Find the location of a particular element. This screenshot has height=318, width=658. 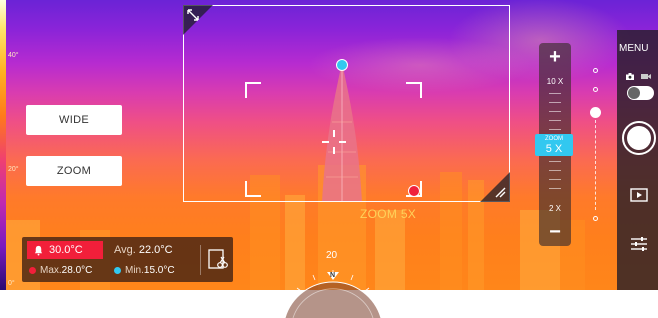

zoom-level-badge: ZOOM 5 X is located at coordinates (554, 145).